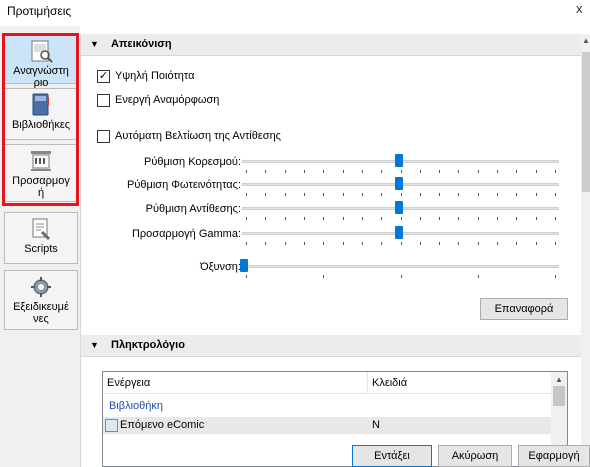  I want to click on saturation-slider-row: Ρύθμιση Κορεσμού:, so click(321, 163).